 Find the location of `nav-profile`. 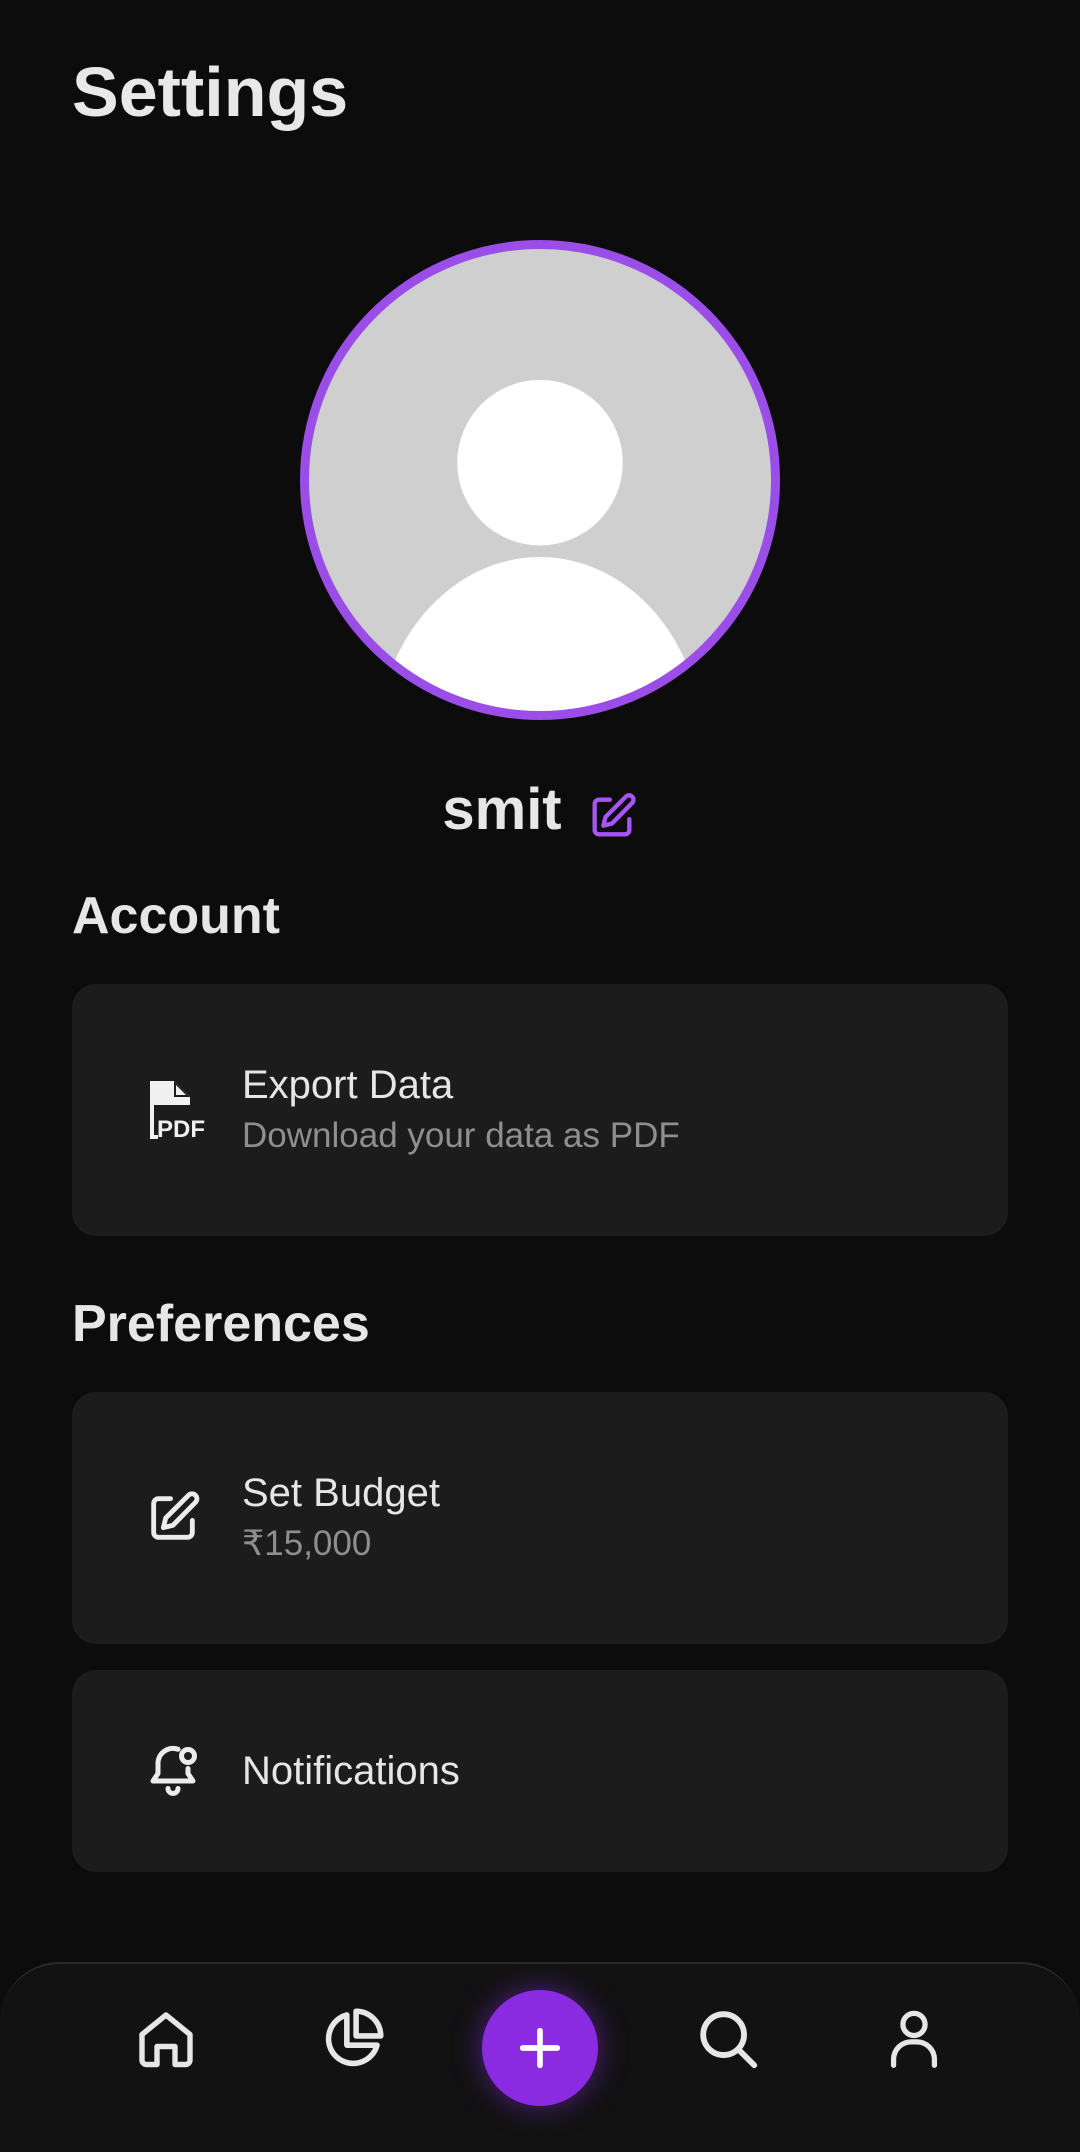

nav-profile is located at coordinates (914, 2039).